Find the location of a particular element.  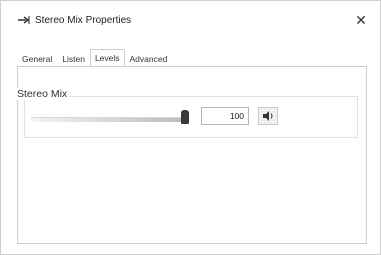

tab-bar: General Listen Levels Advanced is located at coordinates (95, 58).